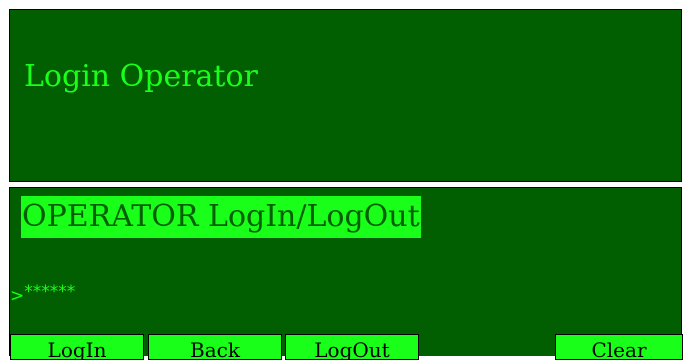 This screenshot has width=683, height=360. What do you see at coordinates (352, 347) in the screenshot?
I see `logout-button: LogOut` at bounding box center [352, 347].